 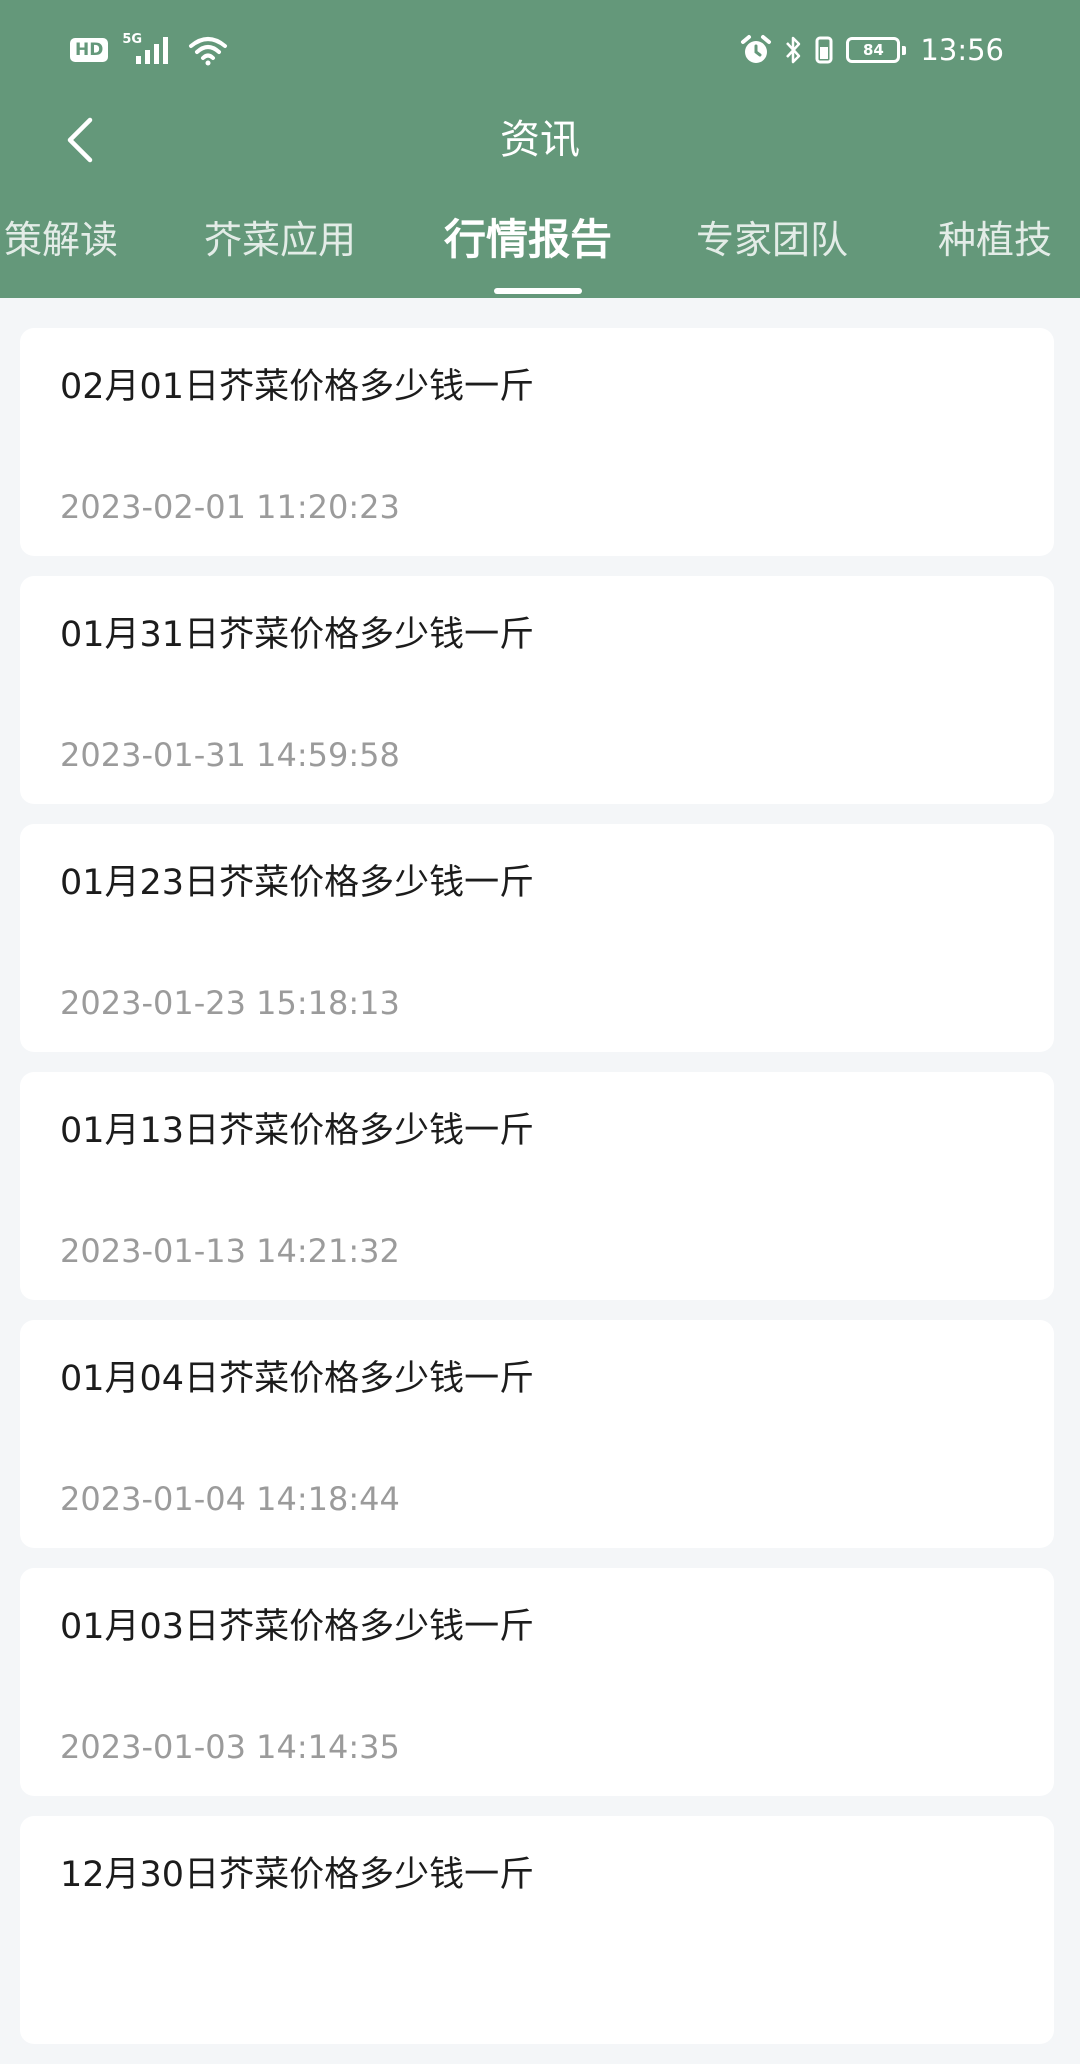 What do you see at coordinates (230, 755) in the screenshot?
I see `article-time: 2023-01-31 14:59:58` at bounding box center [230, 755].